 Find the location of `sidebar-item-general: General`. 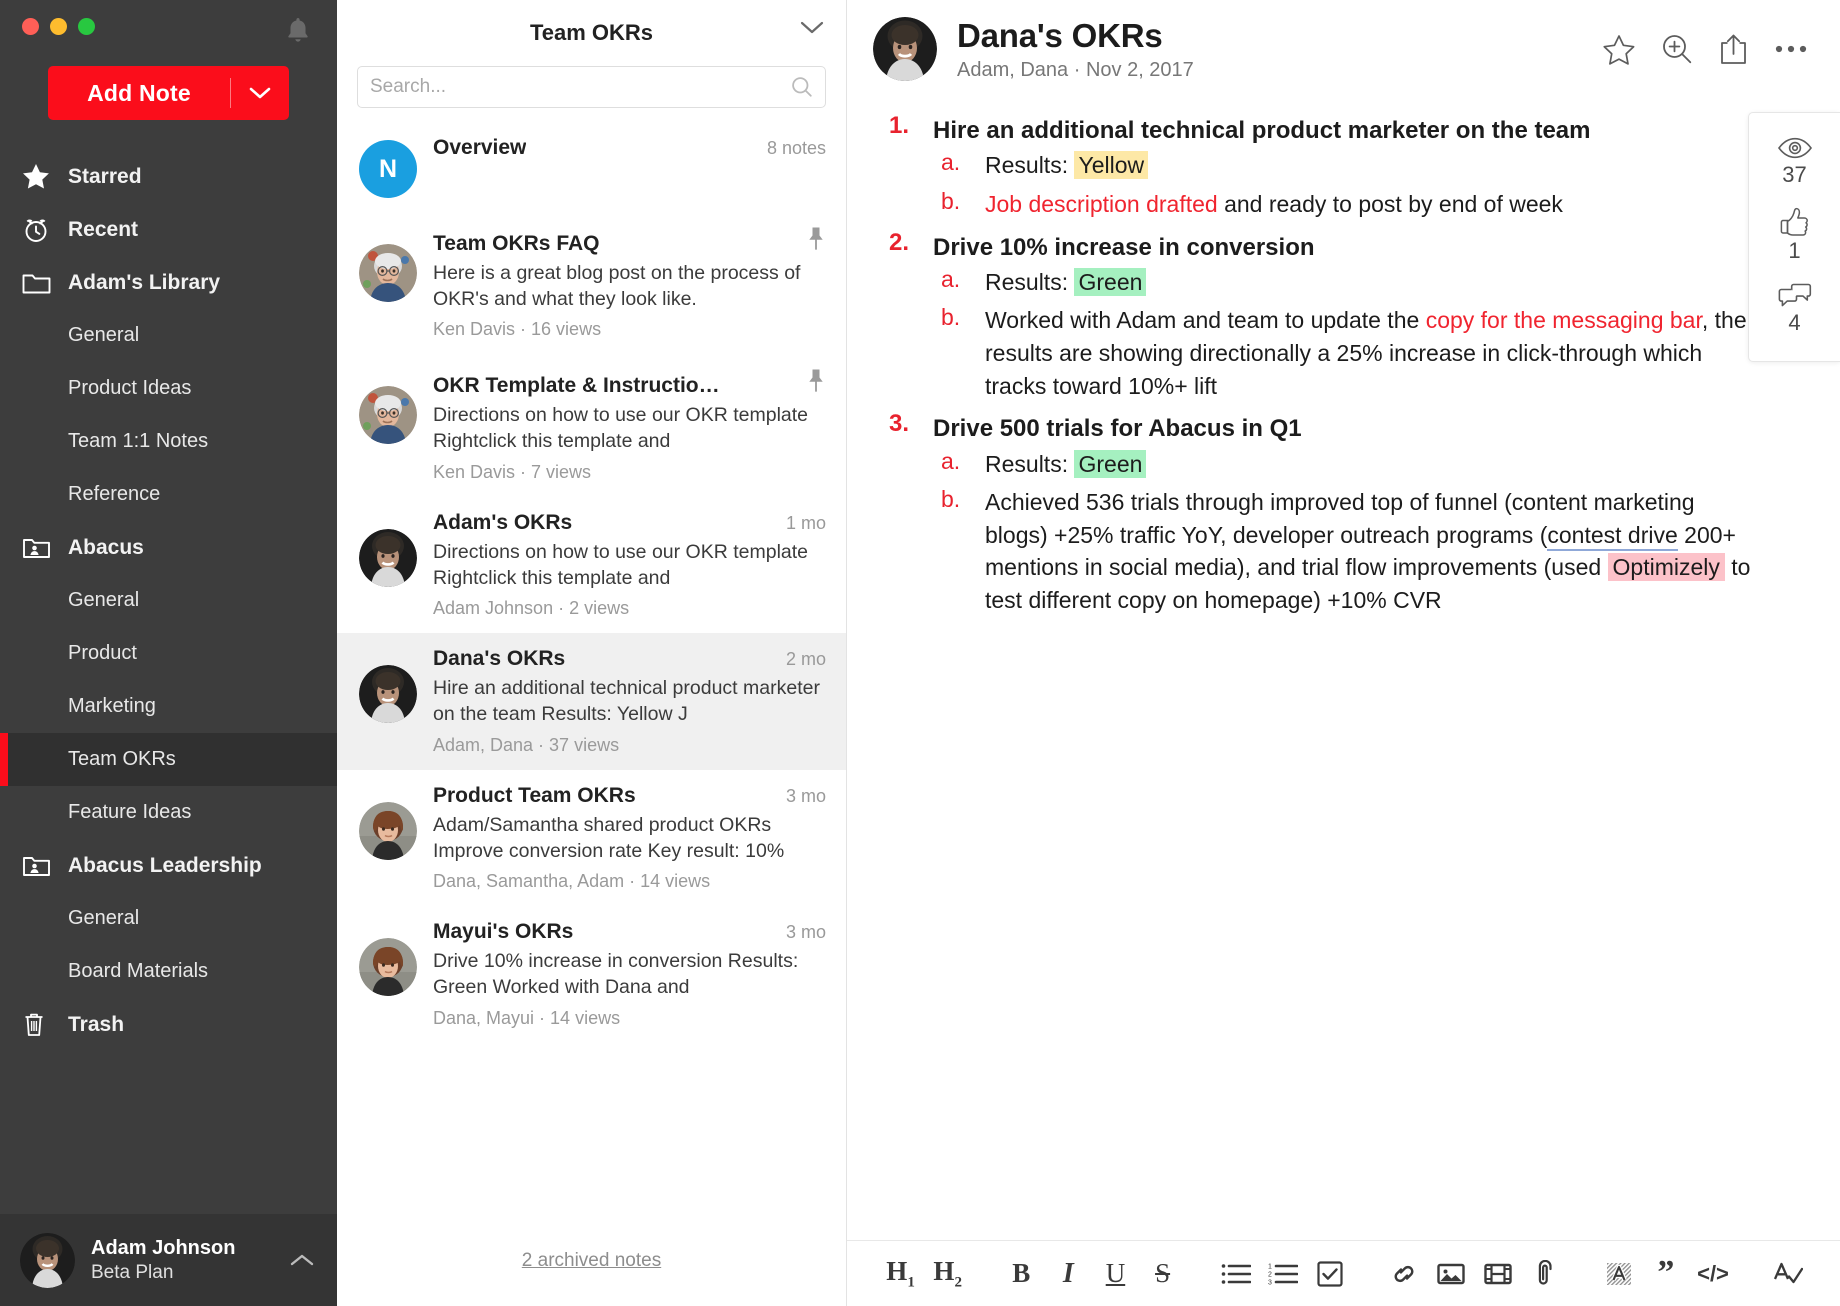

sidebar-item-general: General is located at coordinates (168, 335).